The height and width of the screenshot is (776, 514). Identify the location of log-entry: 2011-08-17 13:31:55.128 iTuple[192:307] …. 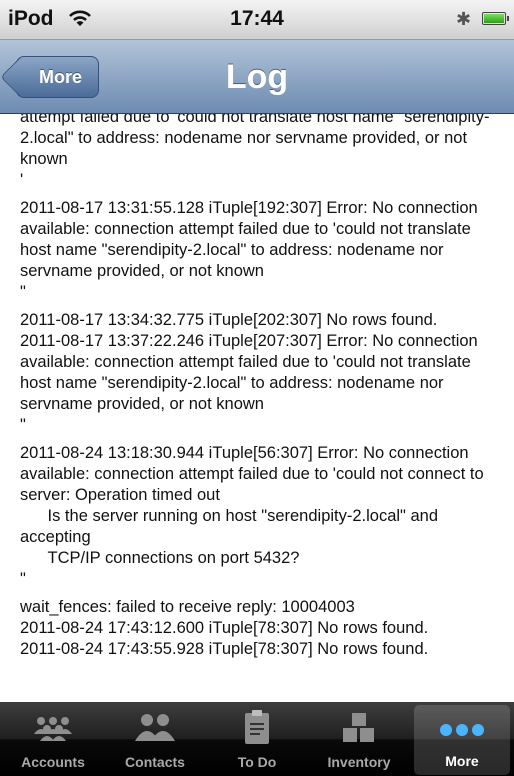
(249, 250).